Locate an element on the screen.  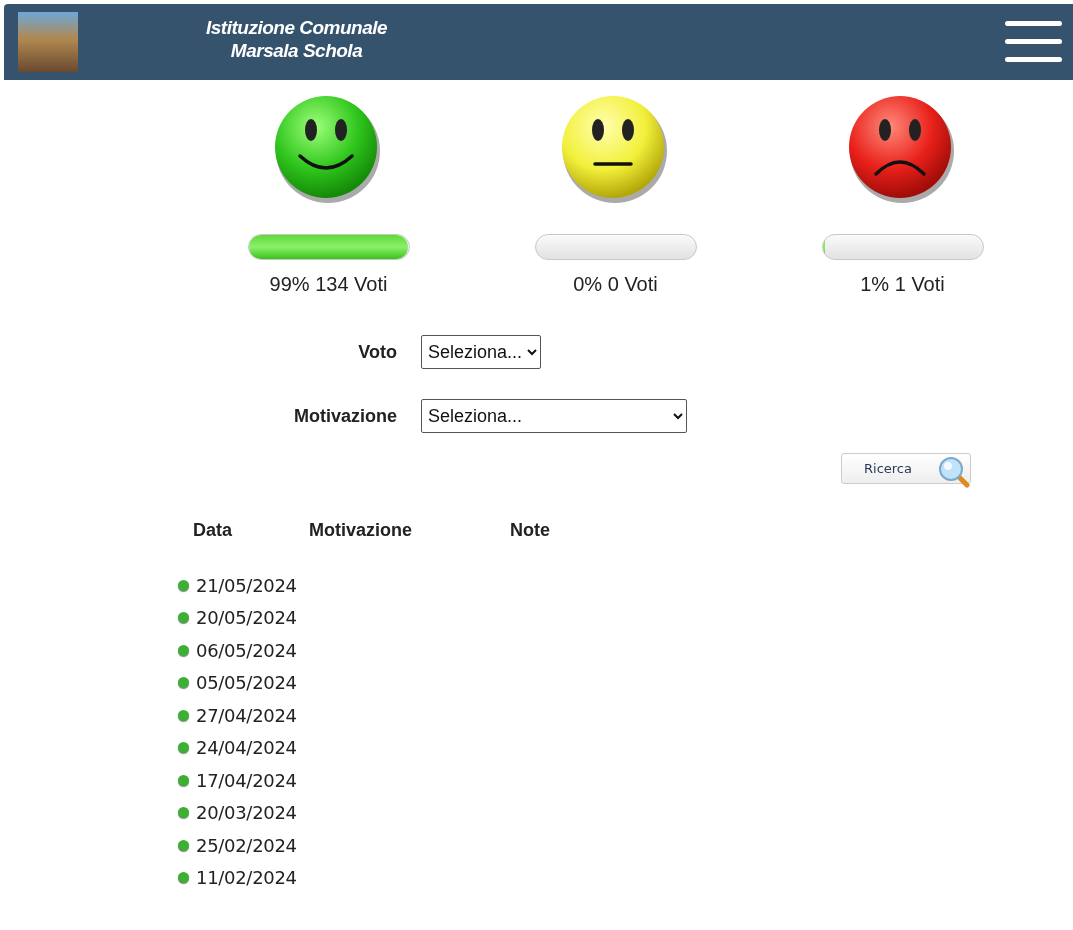
vote-count: 99% 134 Voti is located at coordinates (328, 284).